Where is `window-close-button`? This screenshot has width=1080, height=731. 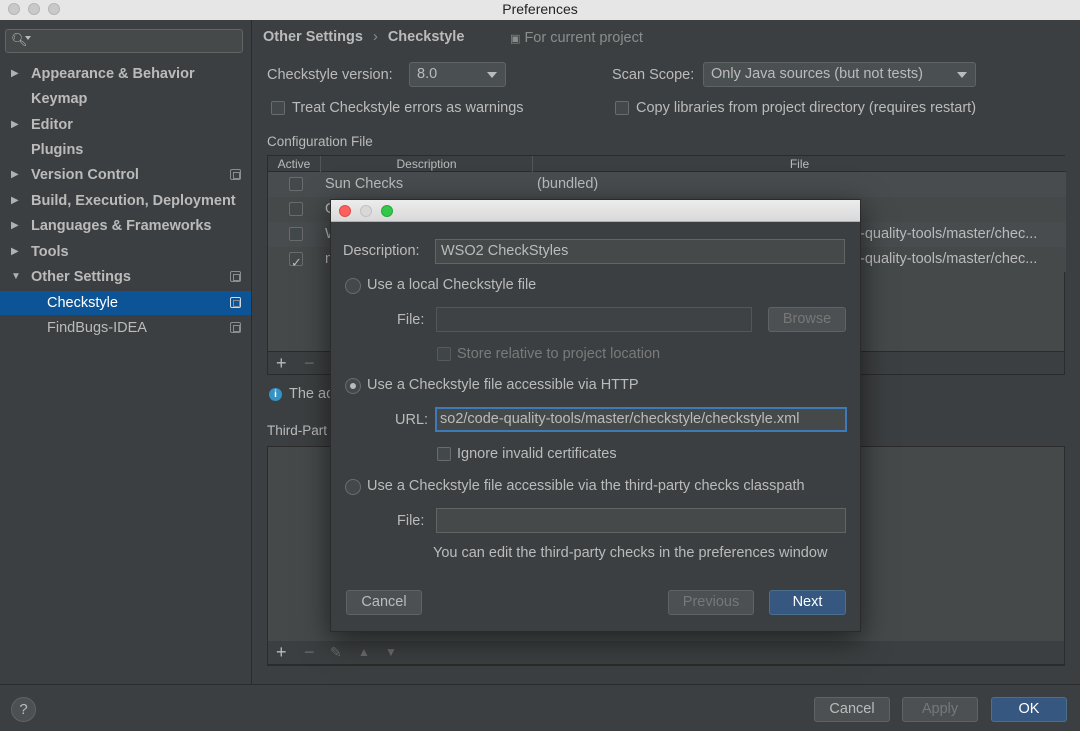 window-close-button is located at coordinates (14, 9).